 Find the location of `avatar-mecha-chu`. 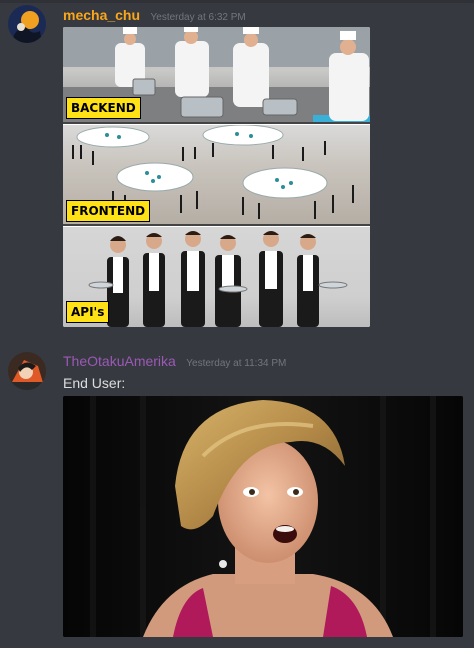

avatar-mecha-chu is located at coordinates (27, 24).